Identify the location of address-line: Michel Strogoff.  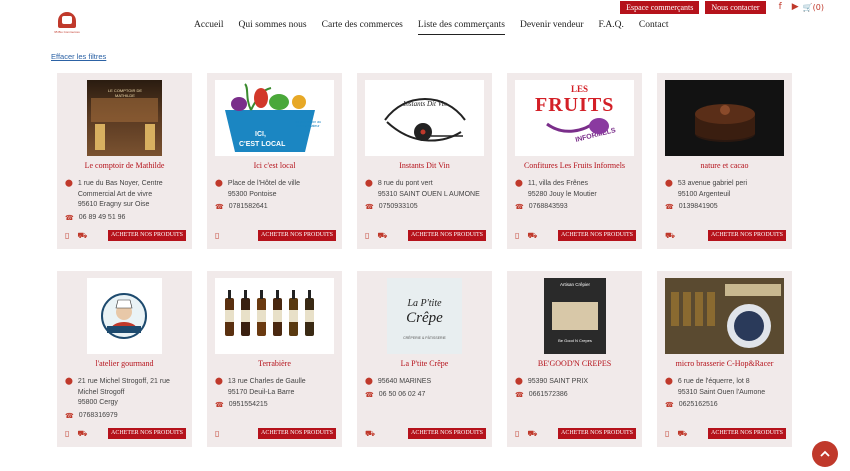
(101, 392).